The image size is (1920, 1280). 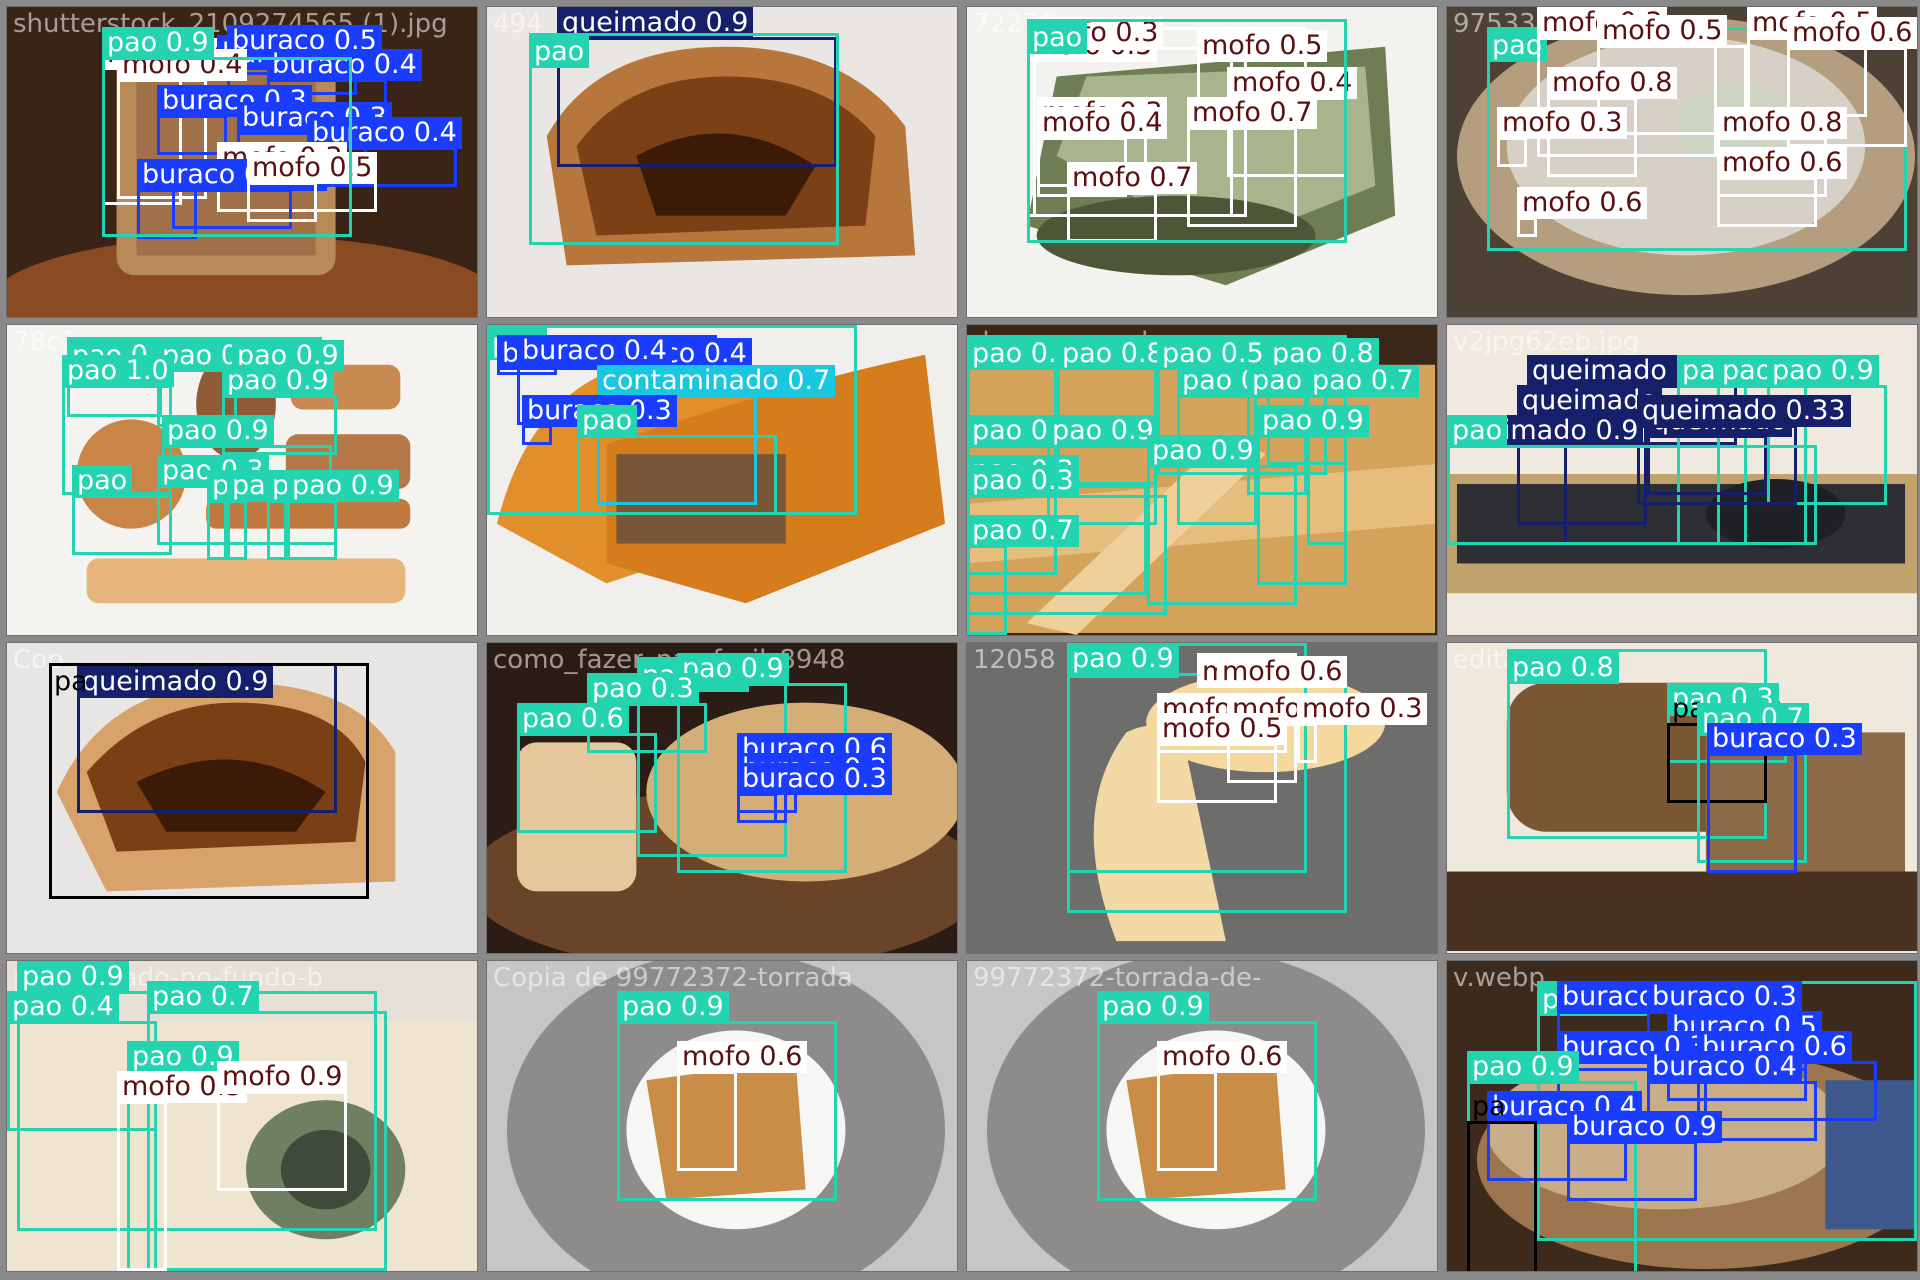 What do you see at coordinates (1644, 1156) in the screenshot?
I see `buraco-detection-box: buraco 0.9` at bounding box center [1644, 1156].